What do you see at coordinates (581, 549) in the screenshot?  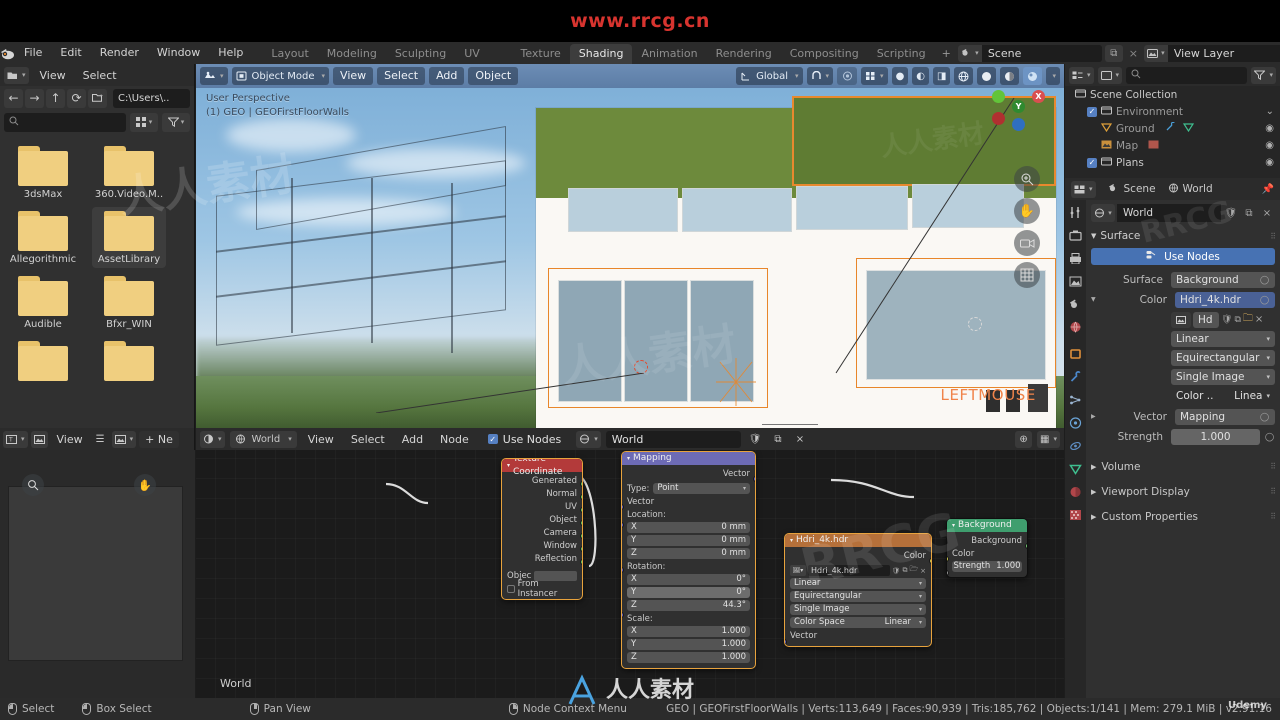 I see `socket-window` at bounding box center [581, 549].